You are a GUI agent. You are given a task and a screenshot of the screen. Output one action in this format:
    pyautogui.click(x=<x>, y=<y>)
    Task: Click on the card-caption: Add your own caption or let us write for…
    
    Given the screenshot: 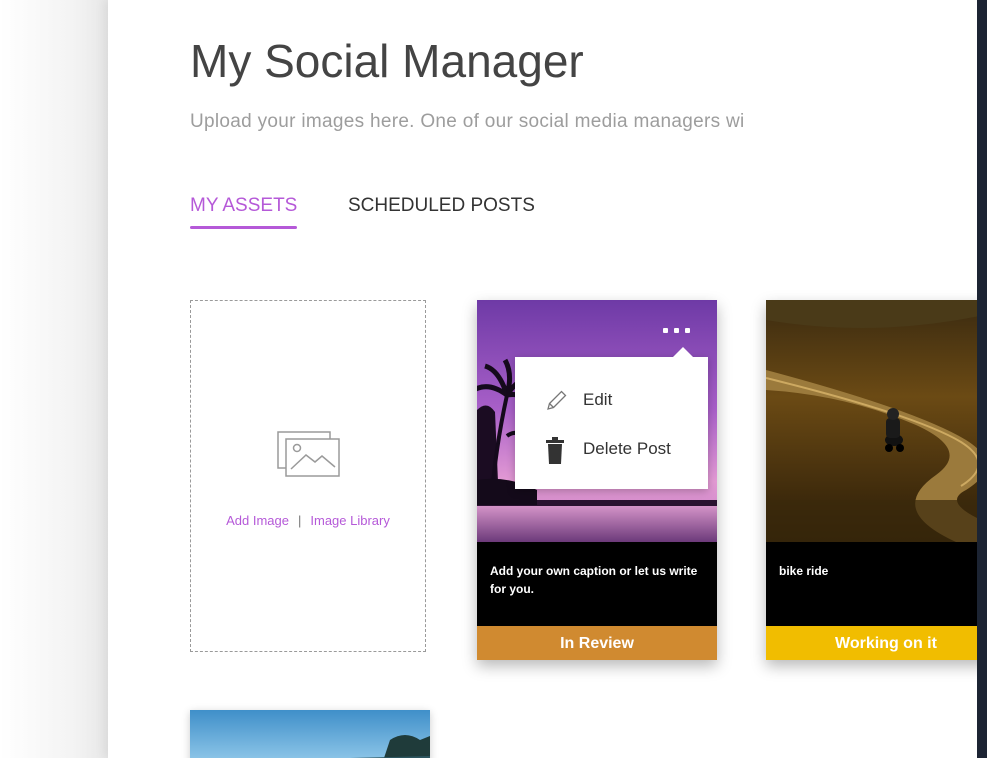 What is the action you would take?
    pyautogui.click(x=598, y=580)
    